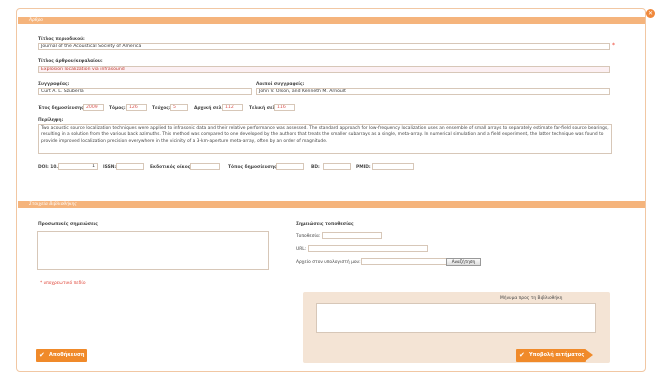  Describe the element at coordinates (308, 236) in the screenshot. I see `location-label: Τοποθεσία:` at that location.